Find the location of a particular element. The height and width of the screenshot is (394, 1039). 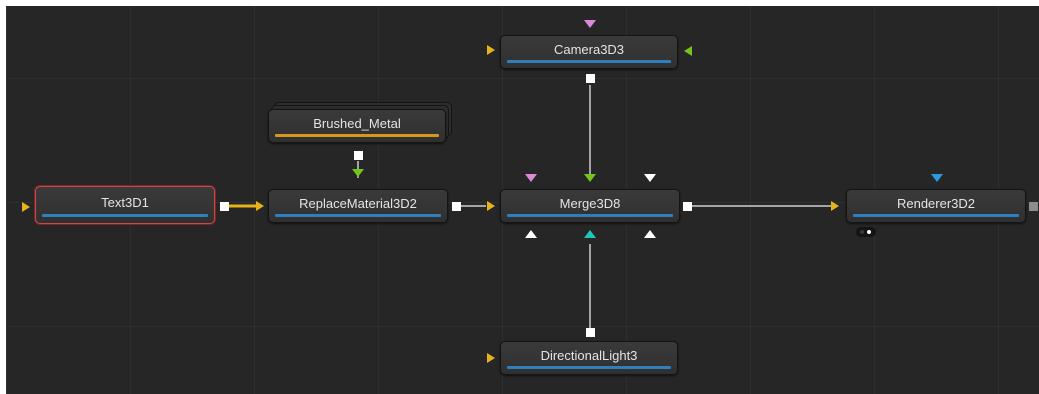

text3d-node-label: Text3D1 is located at coordinates (125, 202).